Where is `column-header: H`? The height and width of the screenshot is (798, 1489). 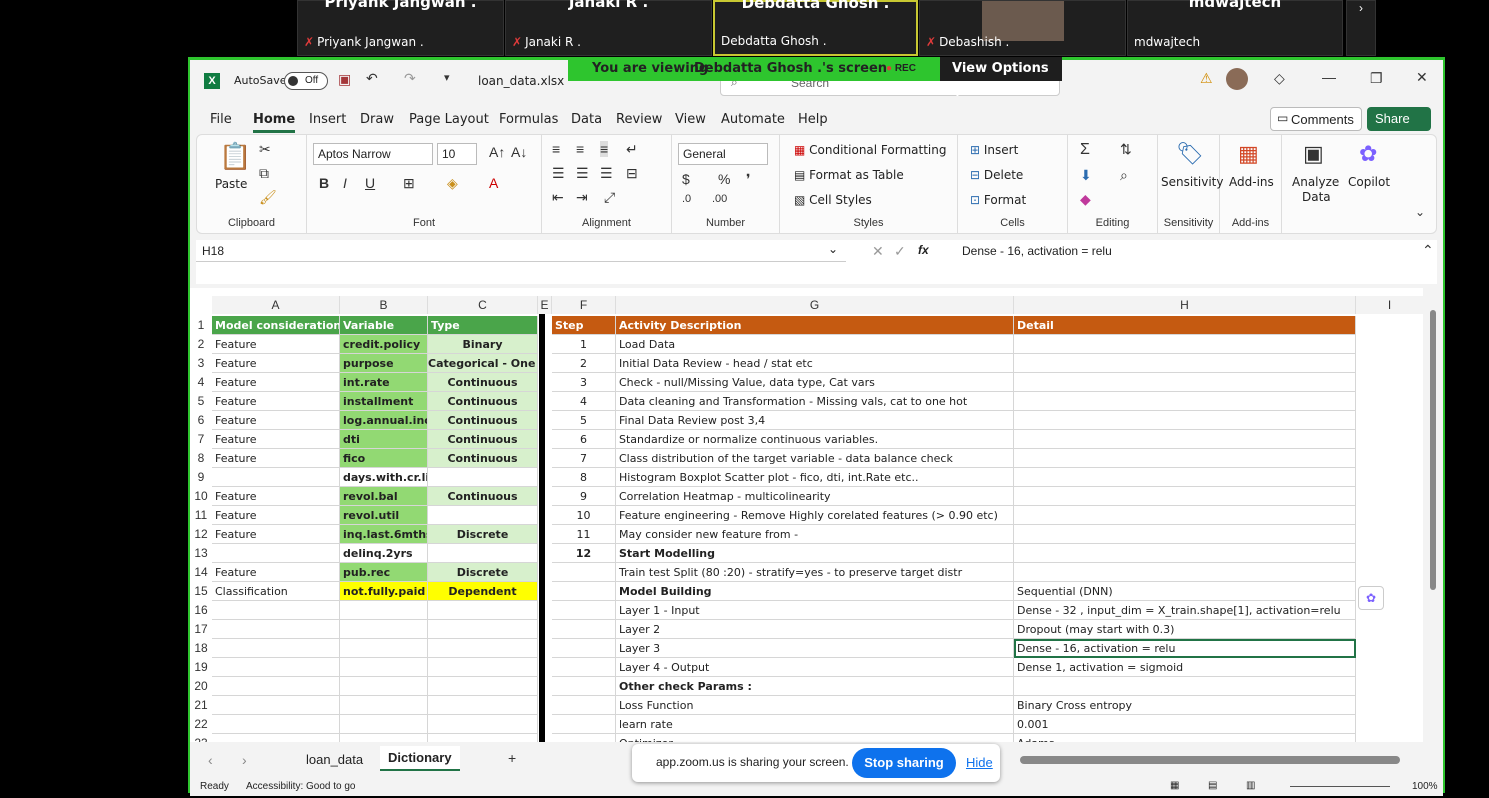 column-header: H is located at coordinates (1185, 305).